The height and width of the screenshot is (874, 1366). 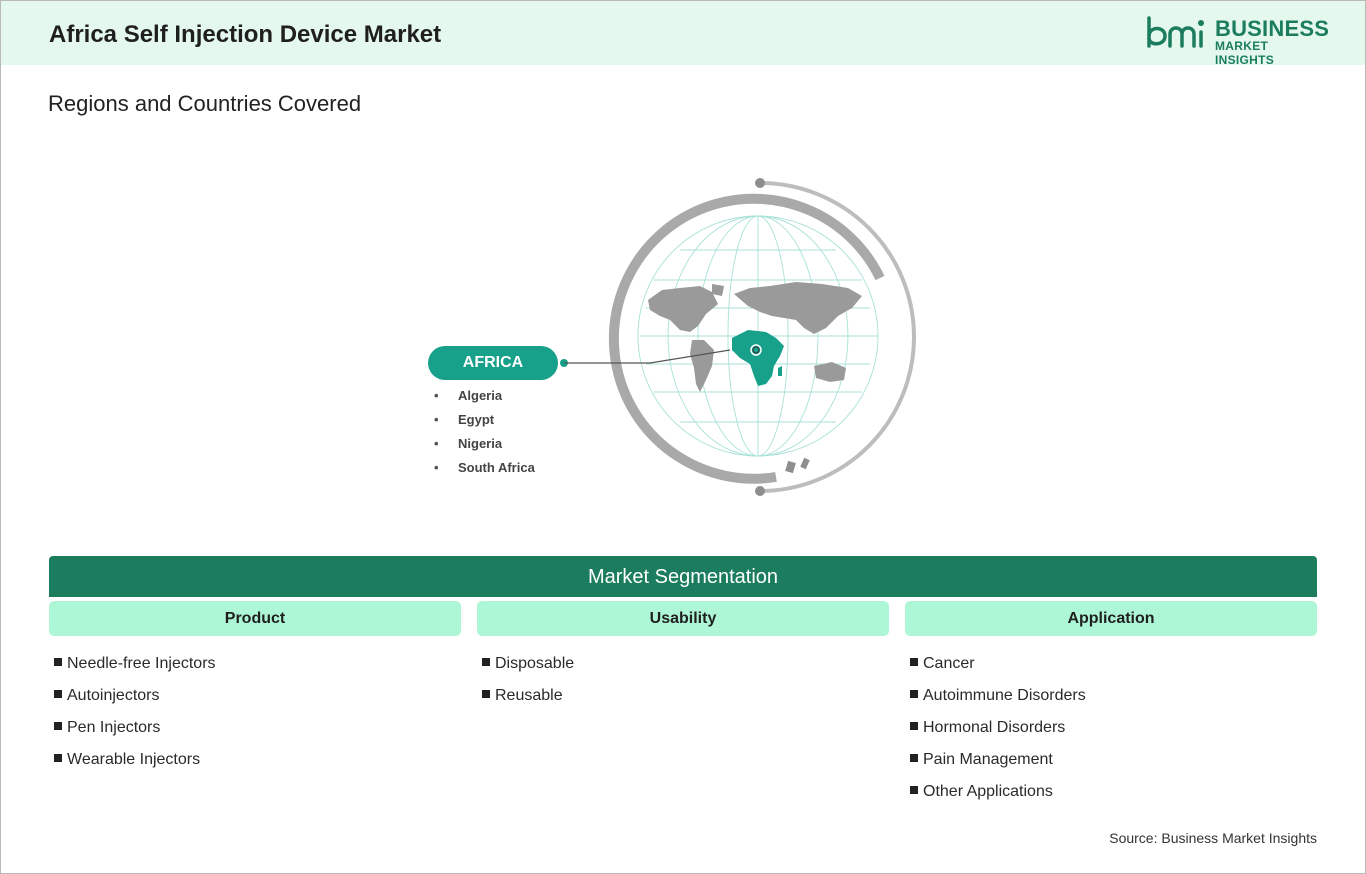 I want to click on segment-heading-application: Application, so click(x=1111, y=618).